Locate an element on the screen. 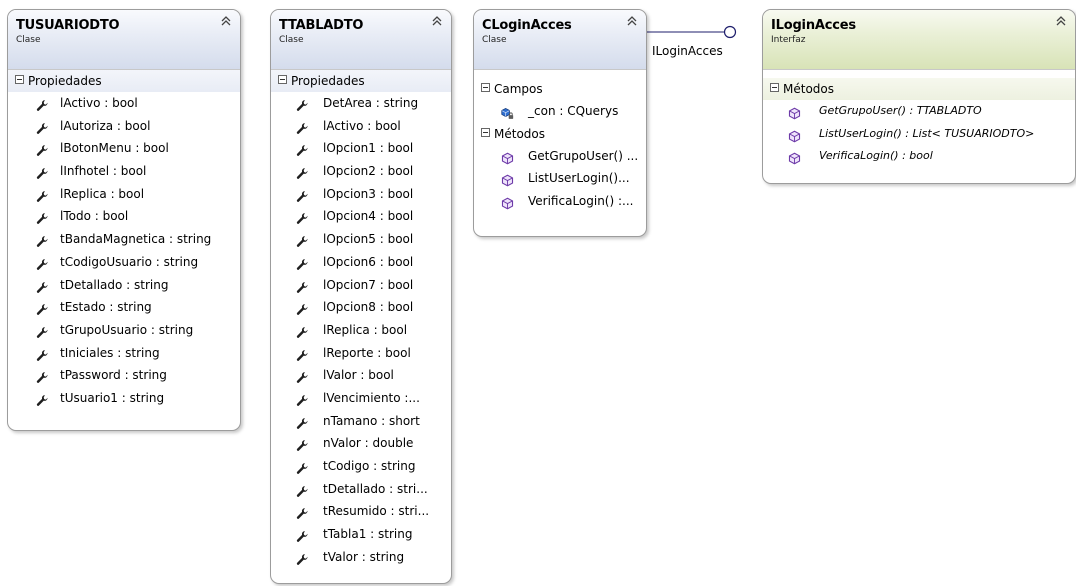  property-row: tBandaMagnetica : string is located at coordinates (124, 239).